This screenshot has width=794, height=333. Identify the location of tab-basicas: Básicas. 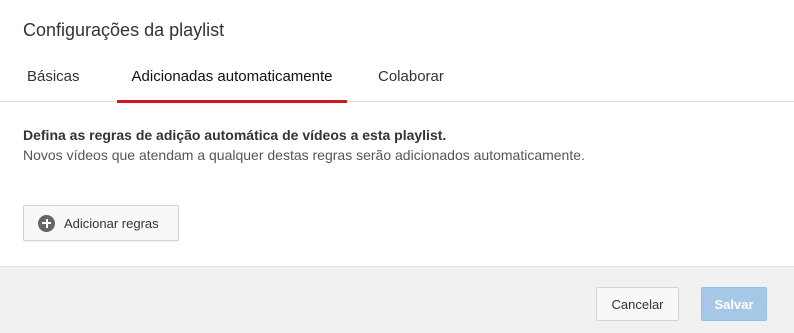
(56, 78).